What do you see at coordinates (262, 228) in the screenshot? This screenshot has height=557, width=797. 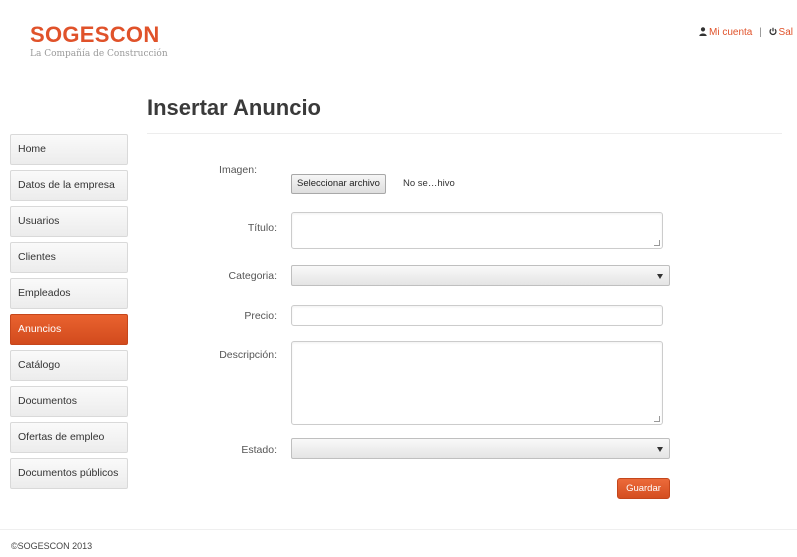 I see `title-label: Título:` at bounding box center [262, 228].